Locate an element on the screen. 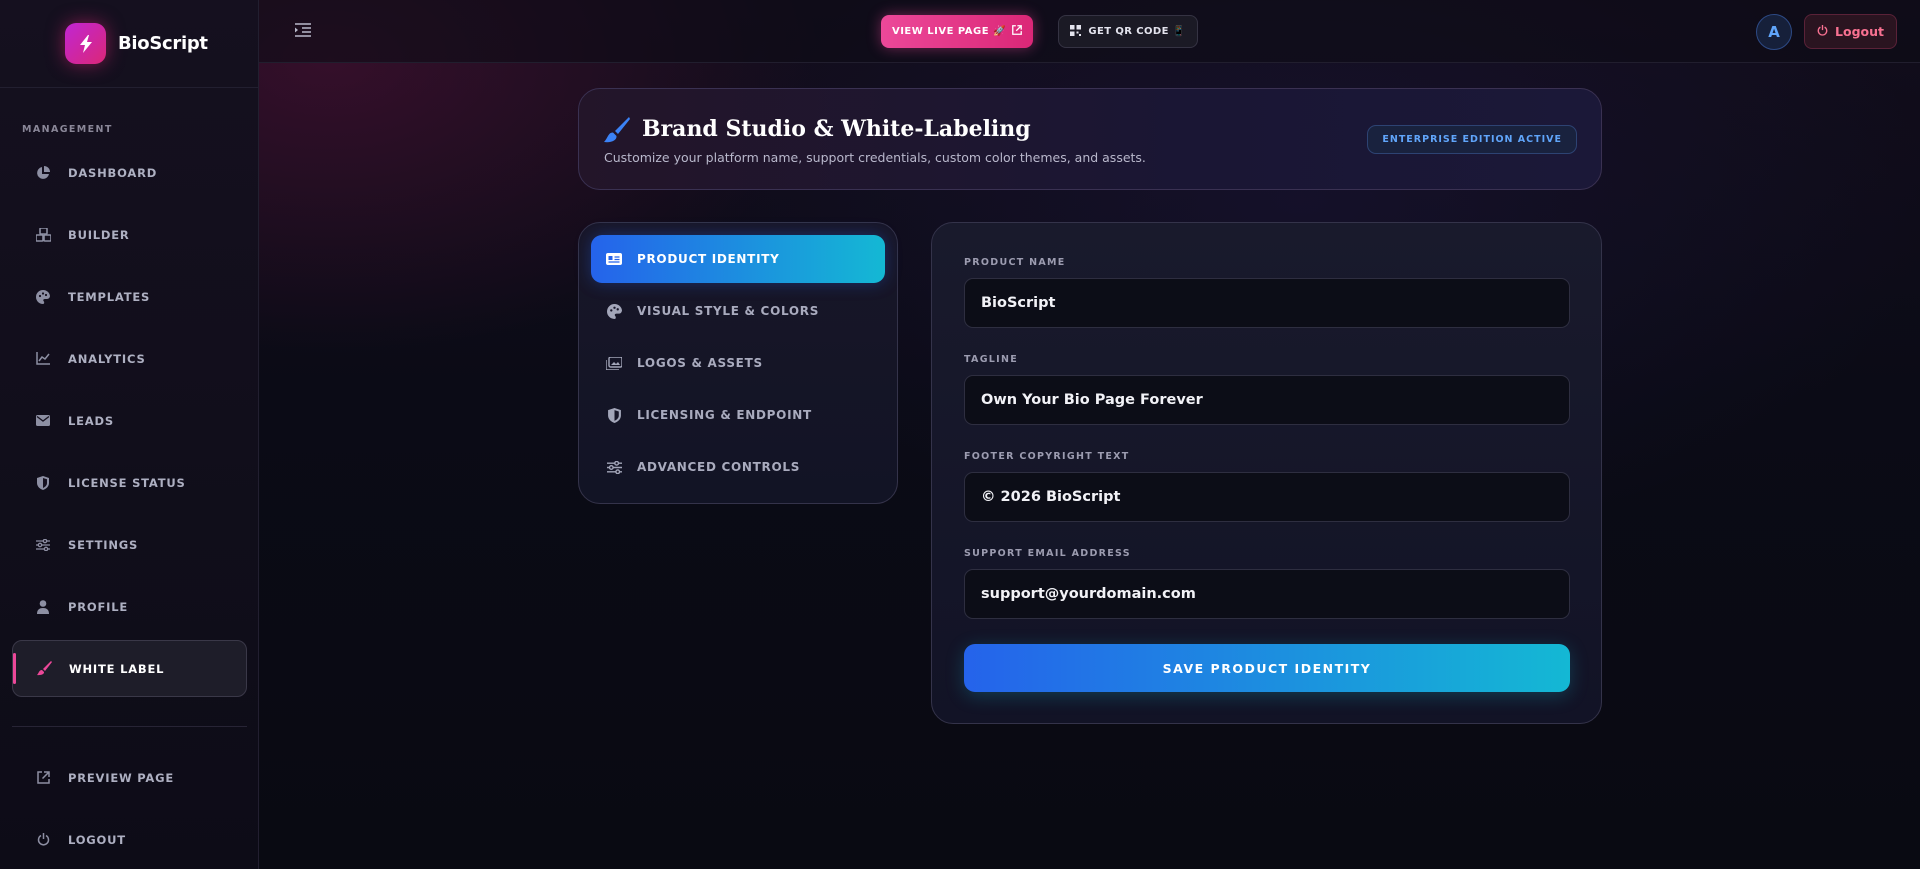  product-name-label: PRODUCT NAME is located at coordinates (1015, 262).